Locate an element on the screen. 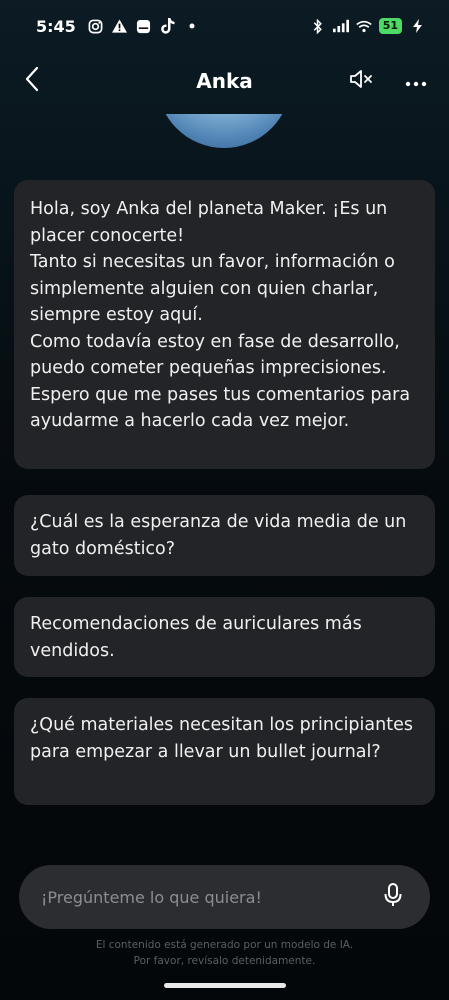 This screenshot has width=449, height=1000. message-icon is located at coordinates (144, 26).